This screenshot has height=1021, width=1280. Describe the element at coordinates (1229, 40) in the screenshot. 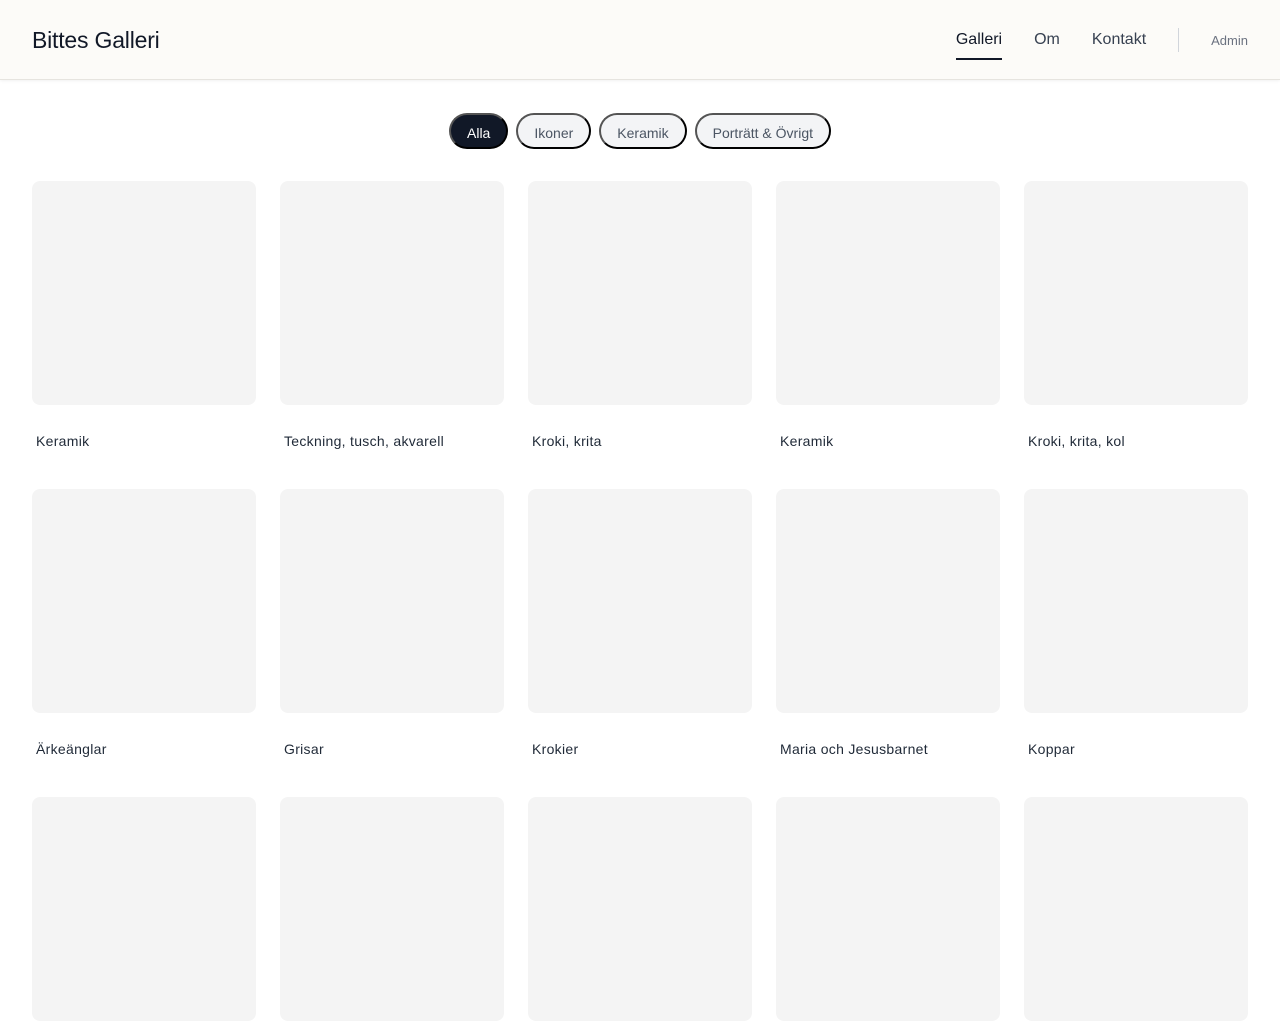

I see `admin-link: Admin` at that location.